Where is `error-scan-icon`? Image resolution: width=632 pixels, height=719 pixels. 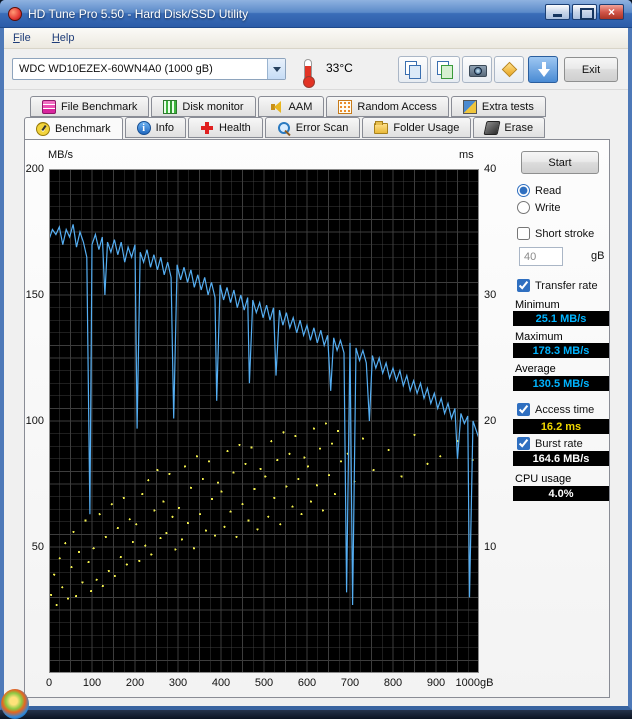 error-scan-icon is located at coordinates (284, 128).